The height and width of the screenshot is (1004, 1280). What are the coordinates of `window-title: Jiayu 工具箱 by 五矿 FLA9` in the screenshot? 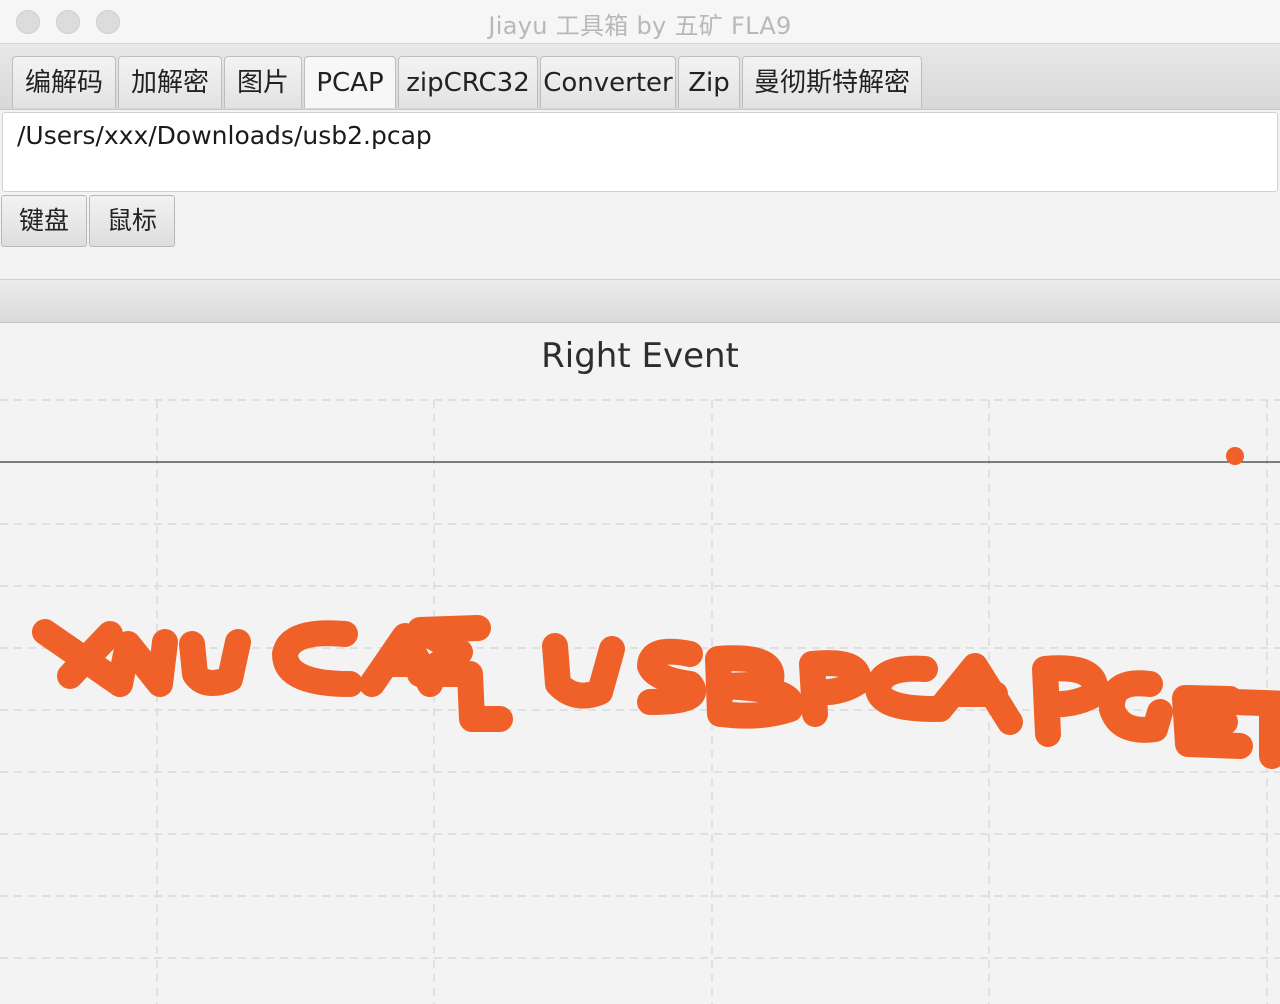 It's located at (640, 26).